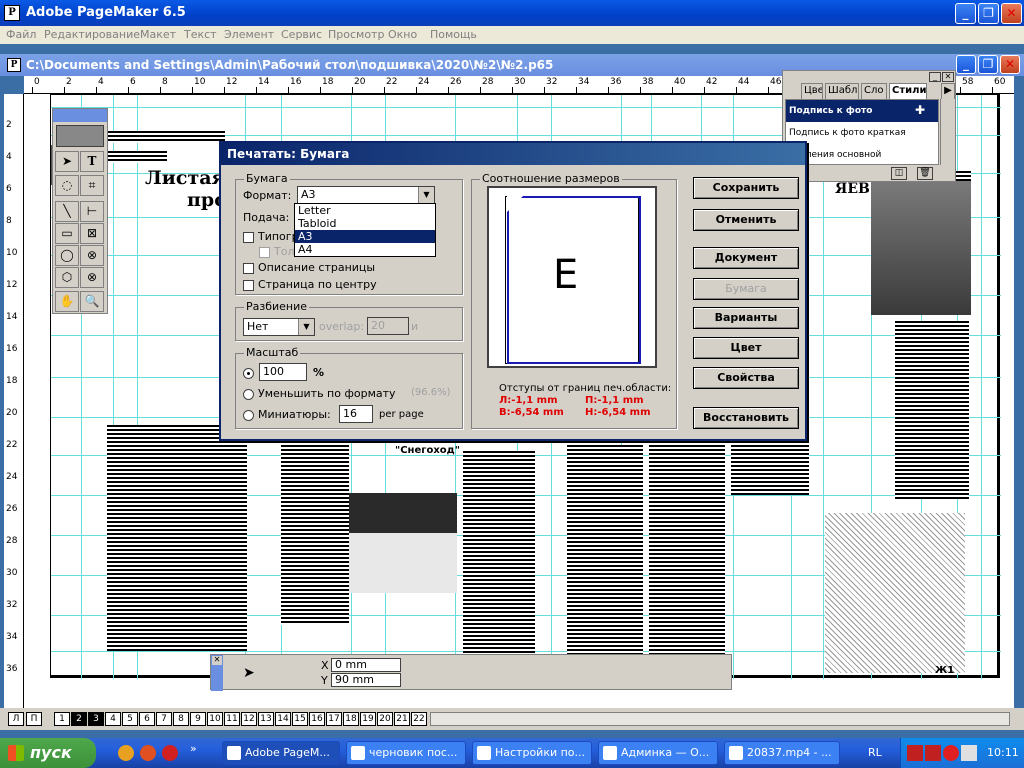  Describe the element at coordinates (92, 301) in the screenshot. I see `zoom-tool-icon: 🔍` at that location.